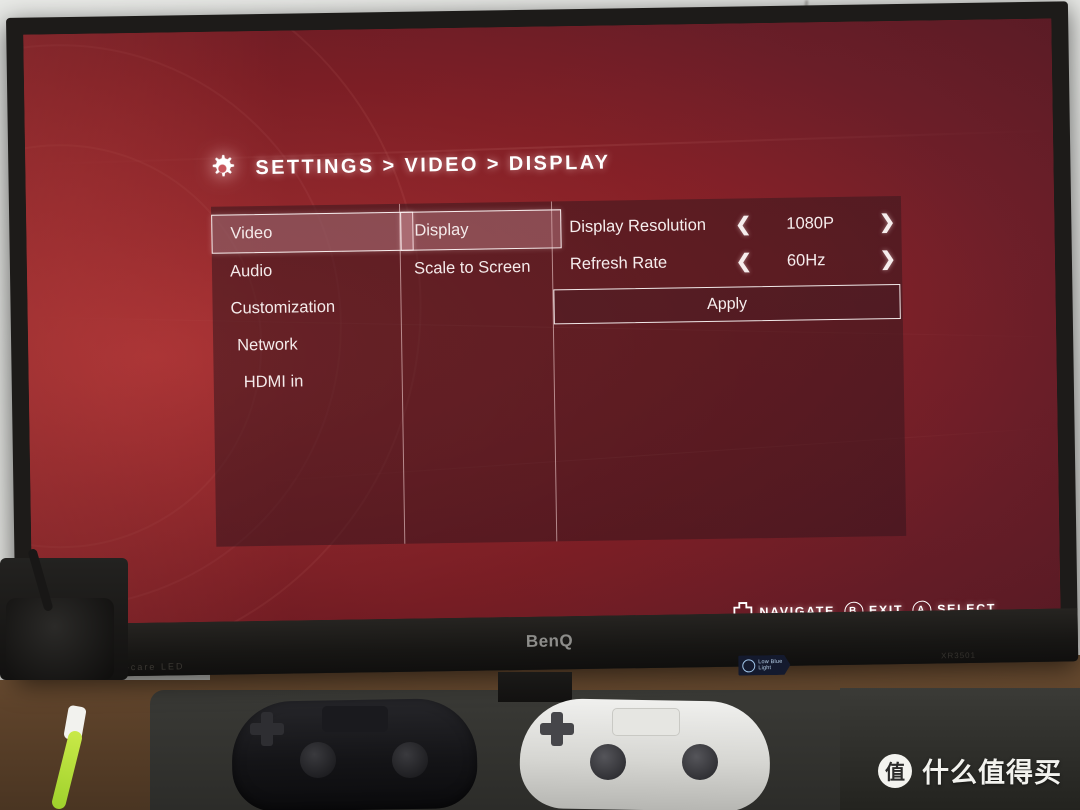 The image size is (1080, 810). I want to click on gamepad-black-dpad-icon, so click(267, 729).